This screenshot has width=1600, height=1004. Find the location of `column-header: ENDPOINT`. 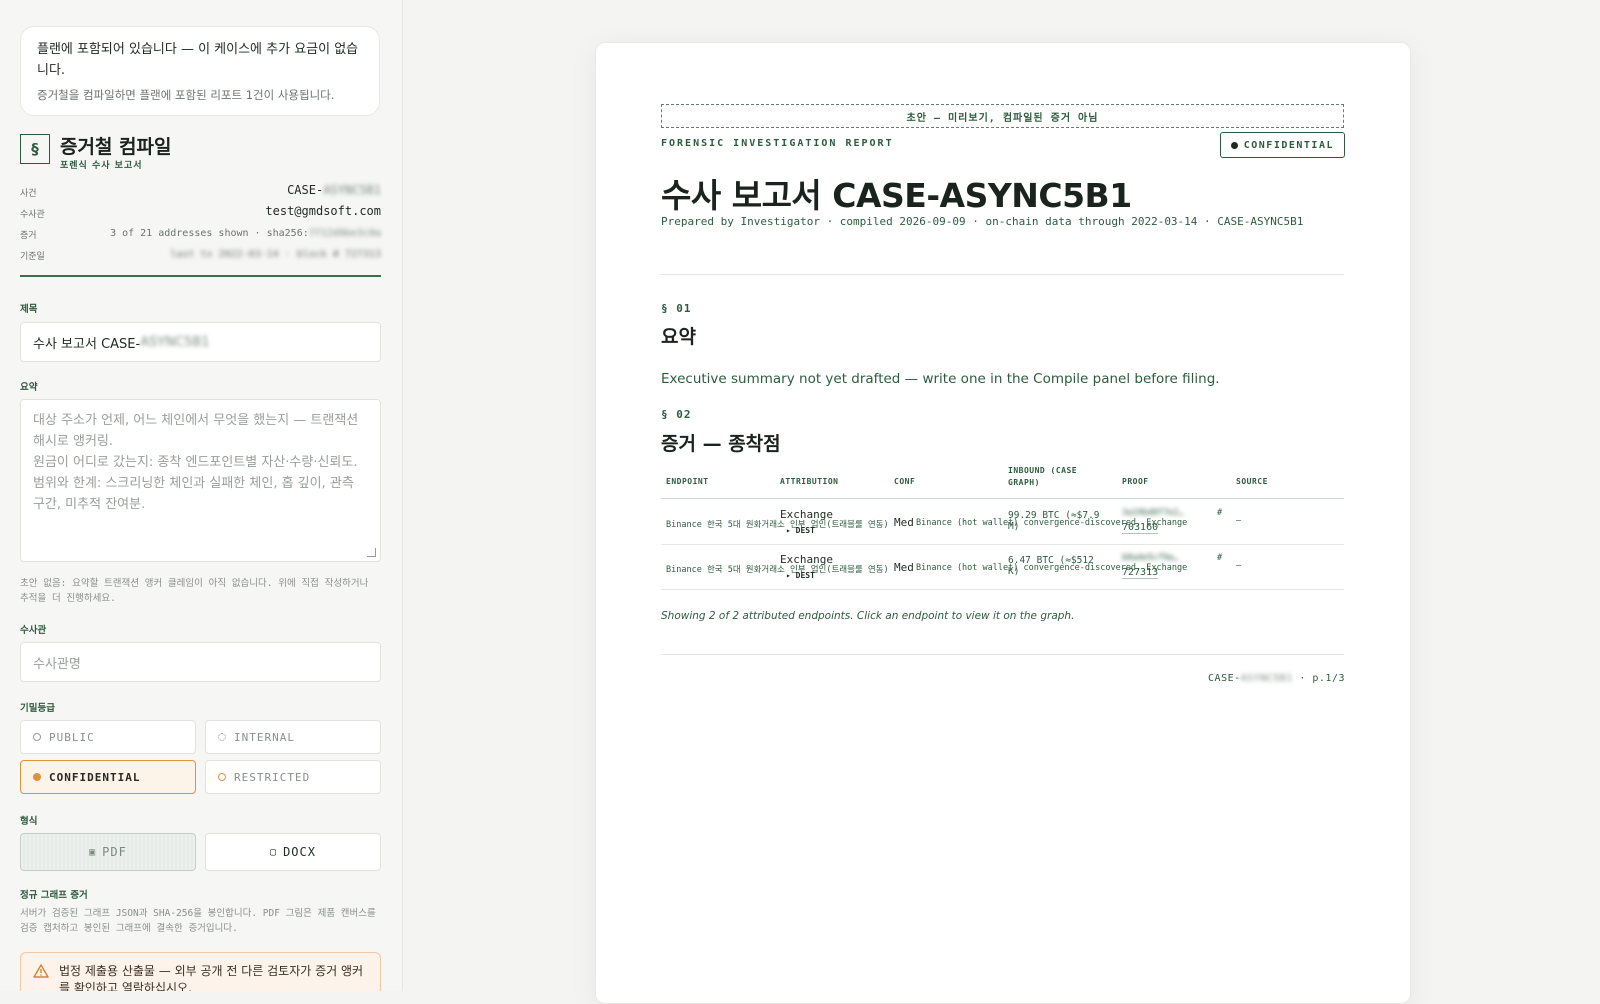

column-header: ENDPOINT is located at coordinates (687, 481).